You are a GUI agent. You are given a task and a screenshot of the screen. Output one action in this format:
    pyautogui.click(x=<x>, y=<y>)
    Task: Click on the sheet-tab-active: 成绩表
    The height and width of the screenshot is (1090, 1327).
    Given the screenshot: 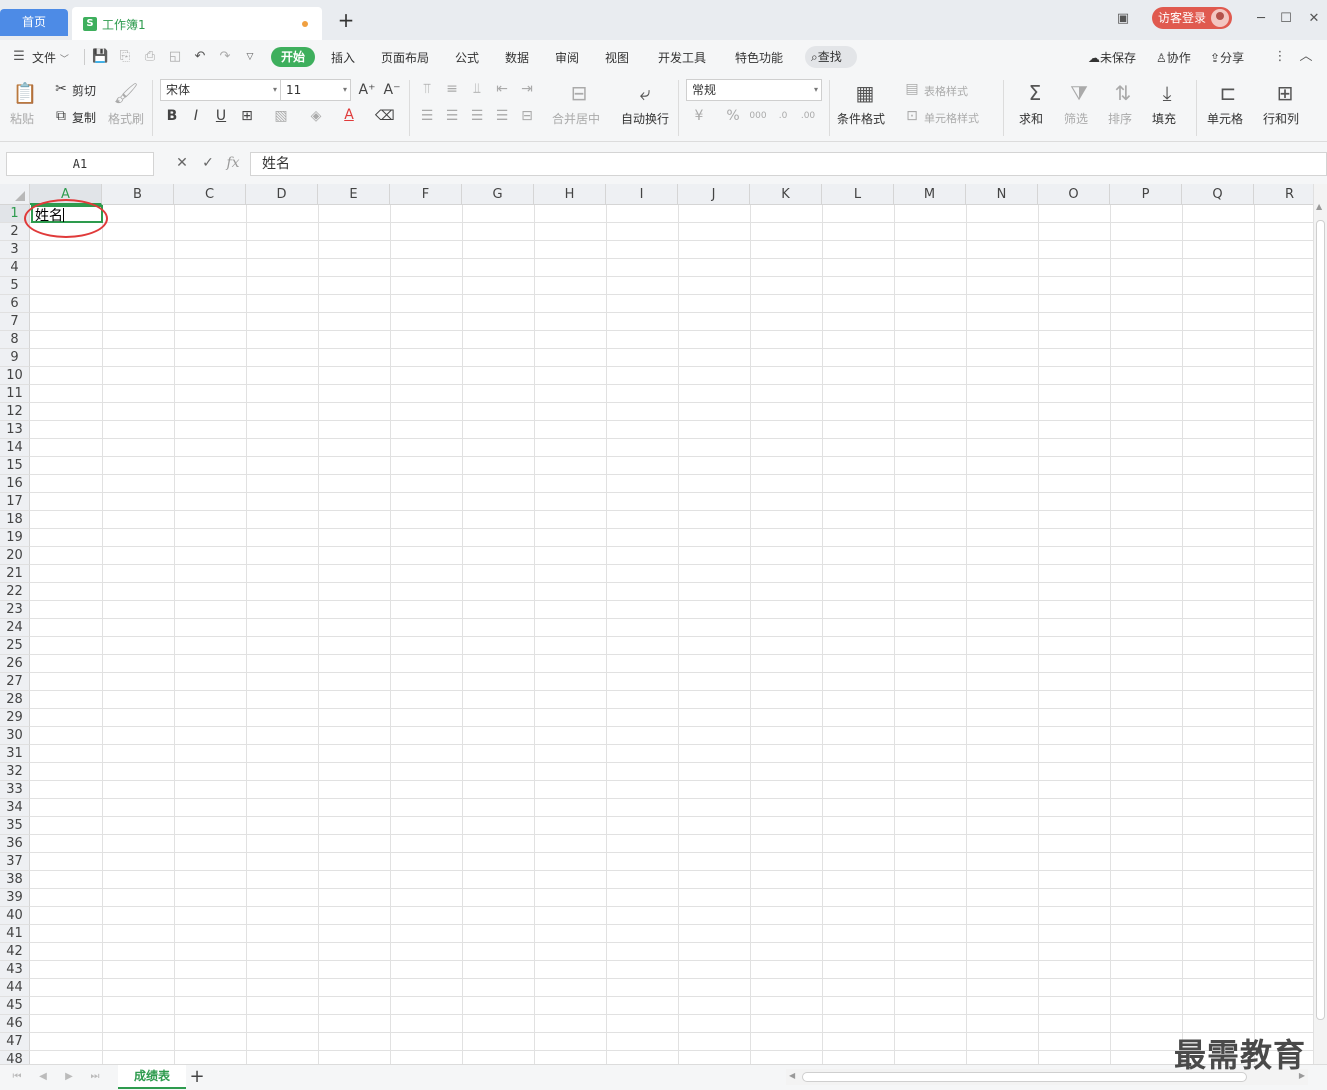 What is the action you would take?
    pyautogui.click(x=152, y=1077)
    